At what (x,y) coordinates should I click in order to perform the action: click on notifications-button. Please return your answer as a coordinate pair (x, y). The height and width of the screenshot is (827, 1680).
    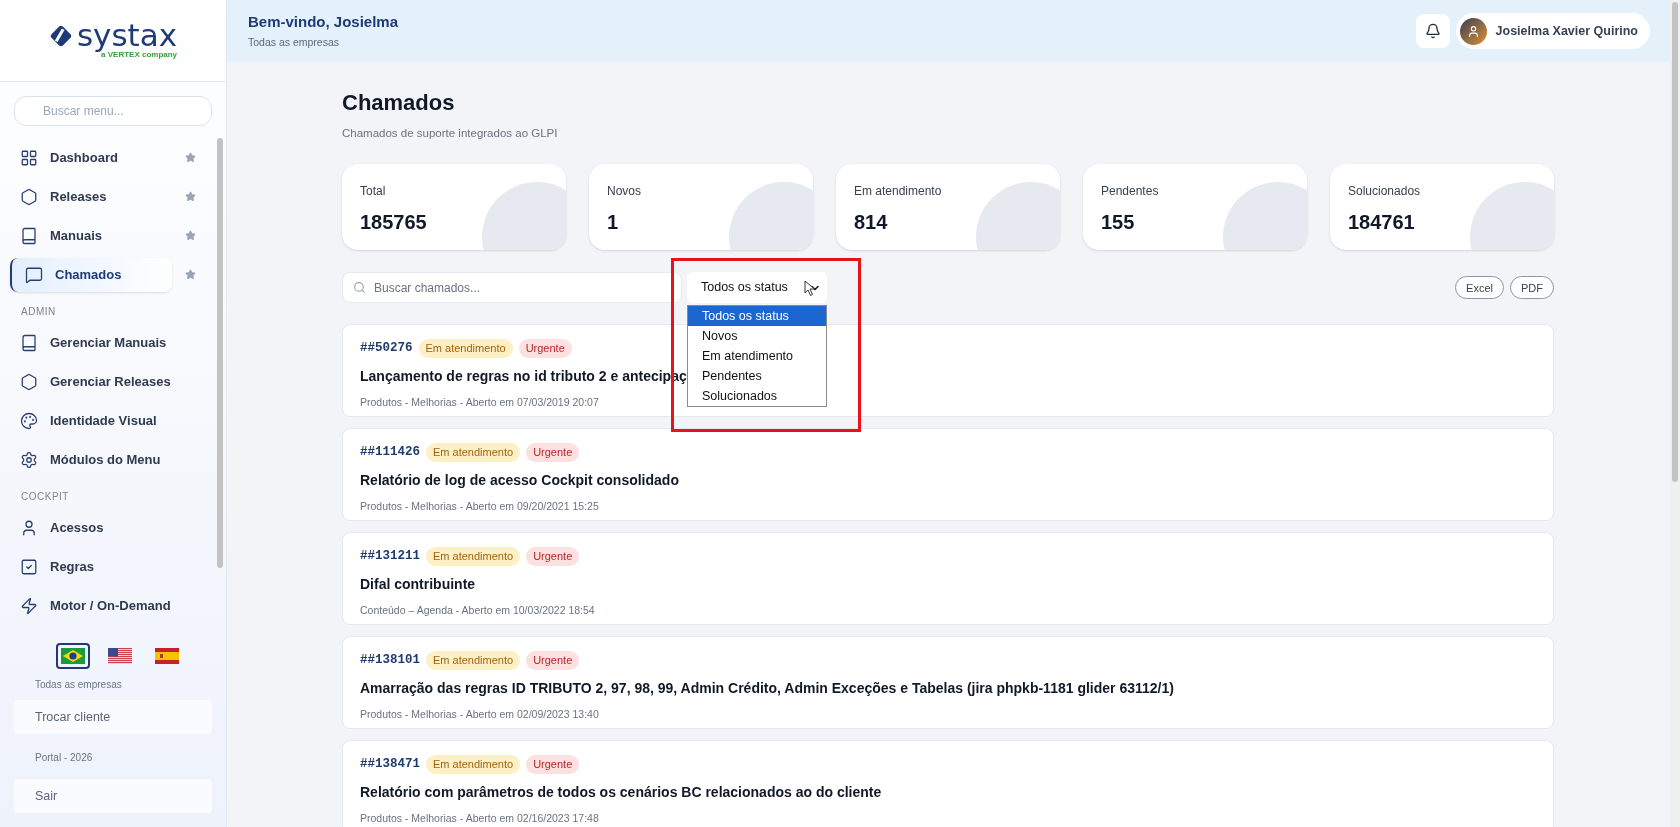
    Looking at the image, I should click on (1432, 31).